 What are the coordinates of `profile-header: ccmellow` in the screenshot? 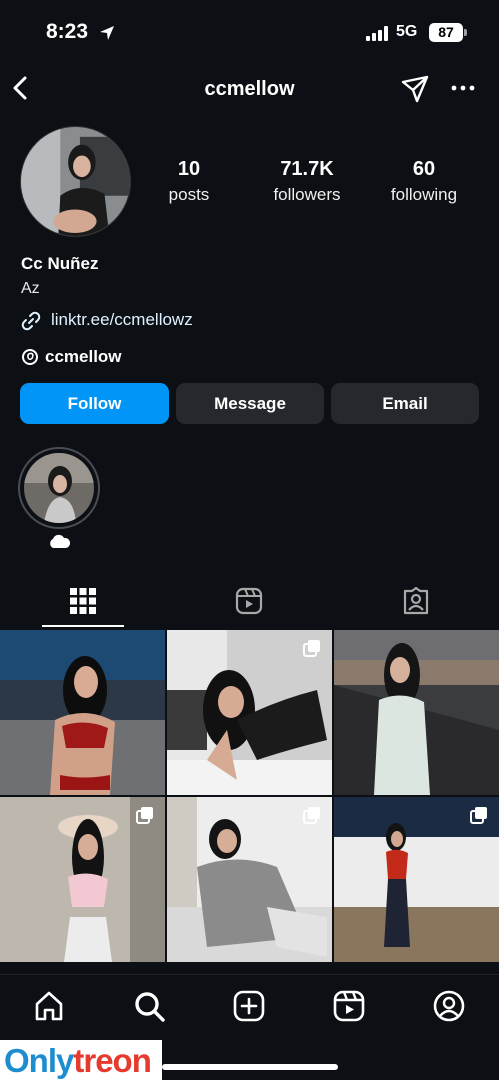 It's located at (249, 89).